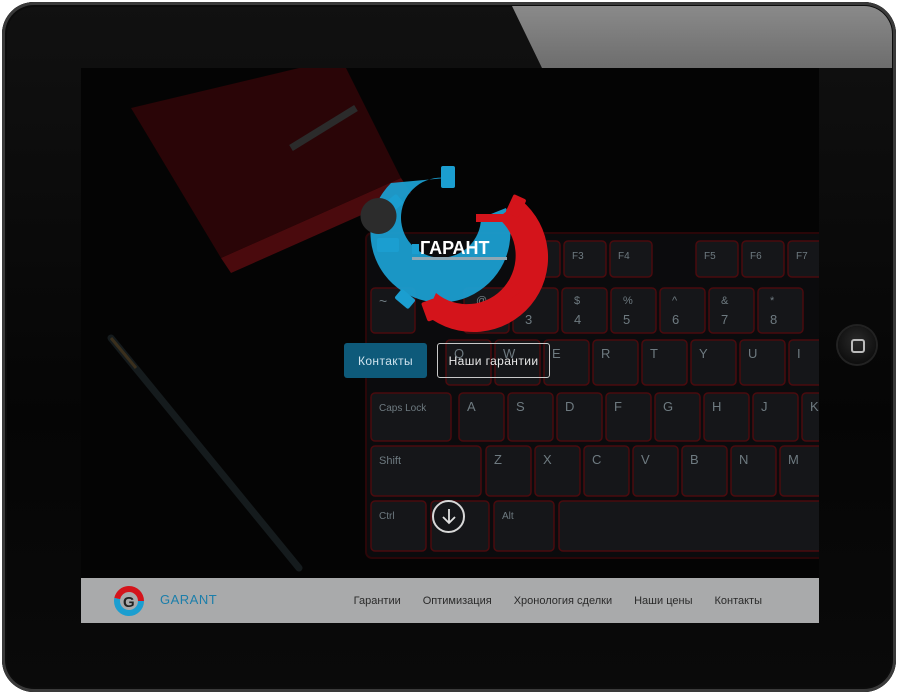 The height and width of the screenshot is (696, 900). What do you see at coordinates (498, 459) in the screenshot?
I see `keyboard-key-label: Z` at bounding box center [498, 459].